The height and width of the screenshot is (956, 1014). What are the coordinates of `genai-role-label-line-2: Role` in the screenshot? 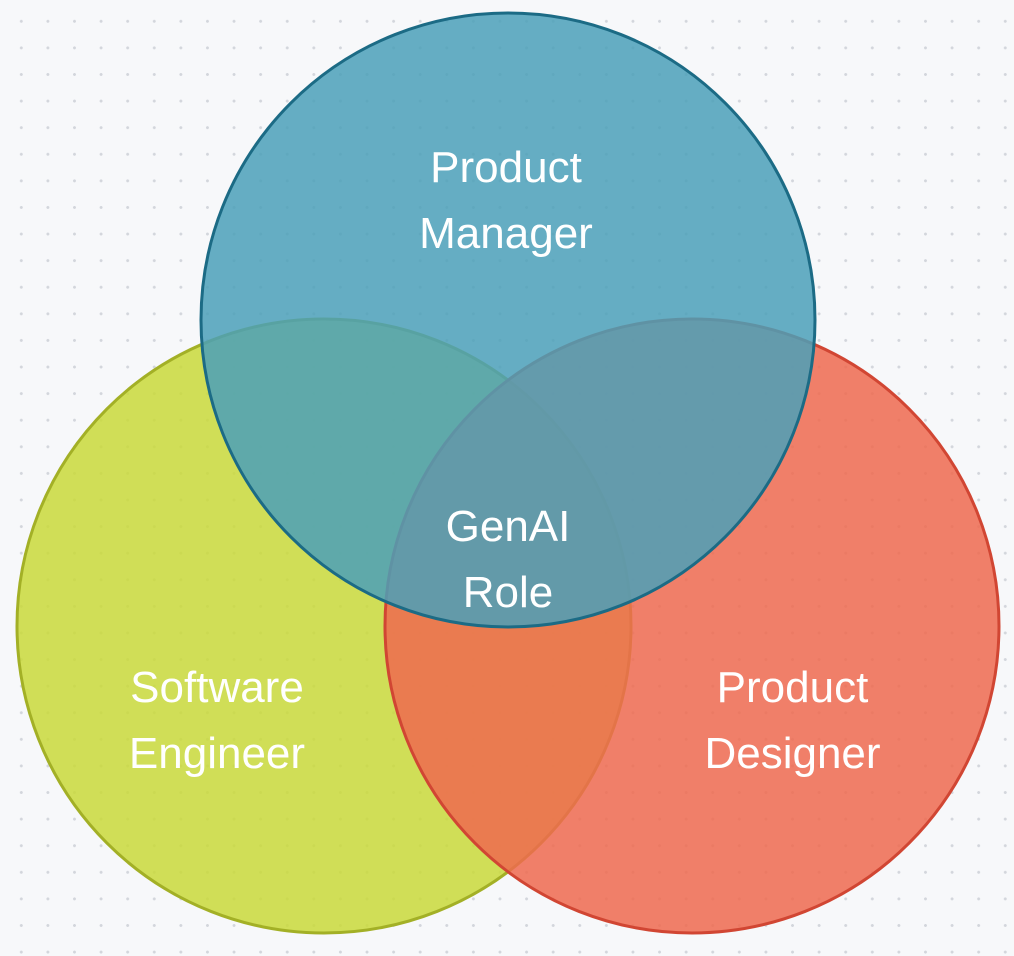 It's located at (508, 592).